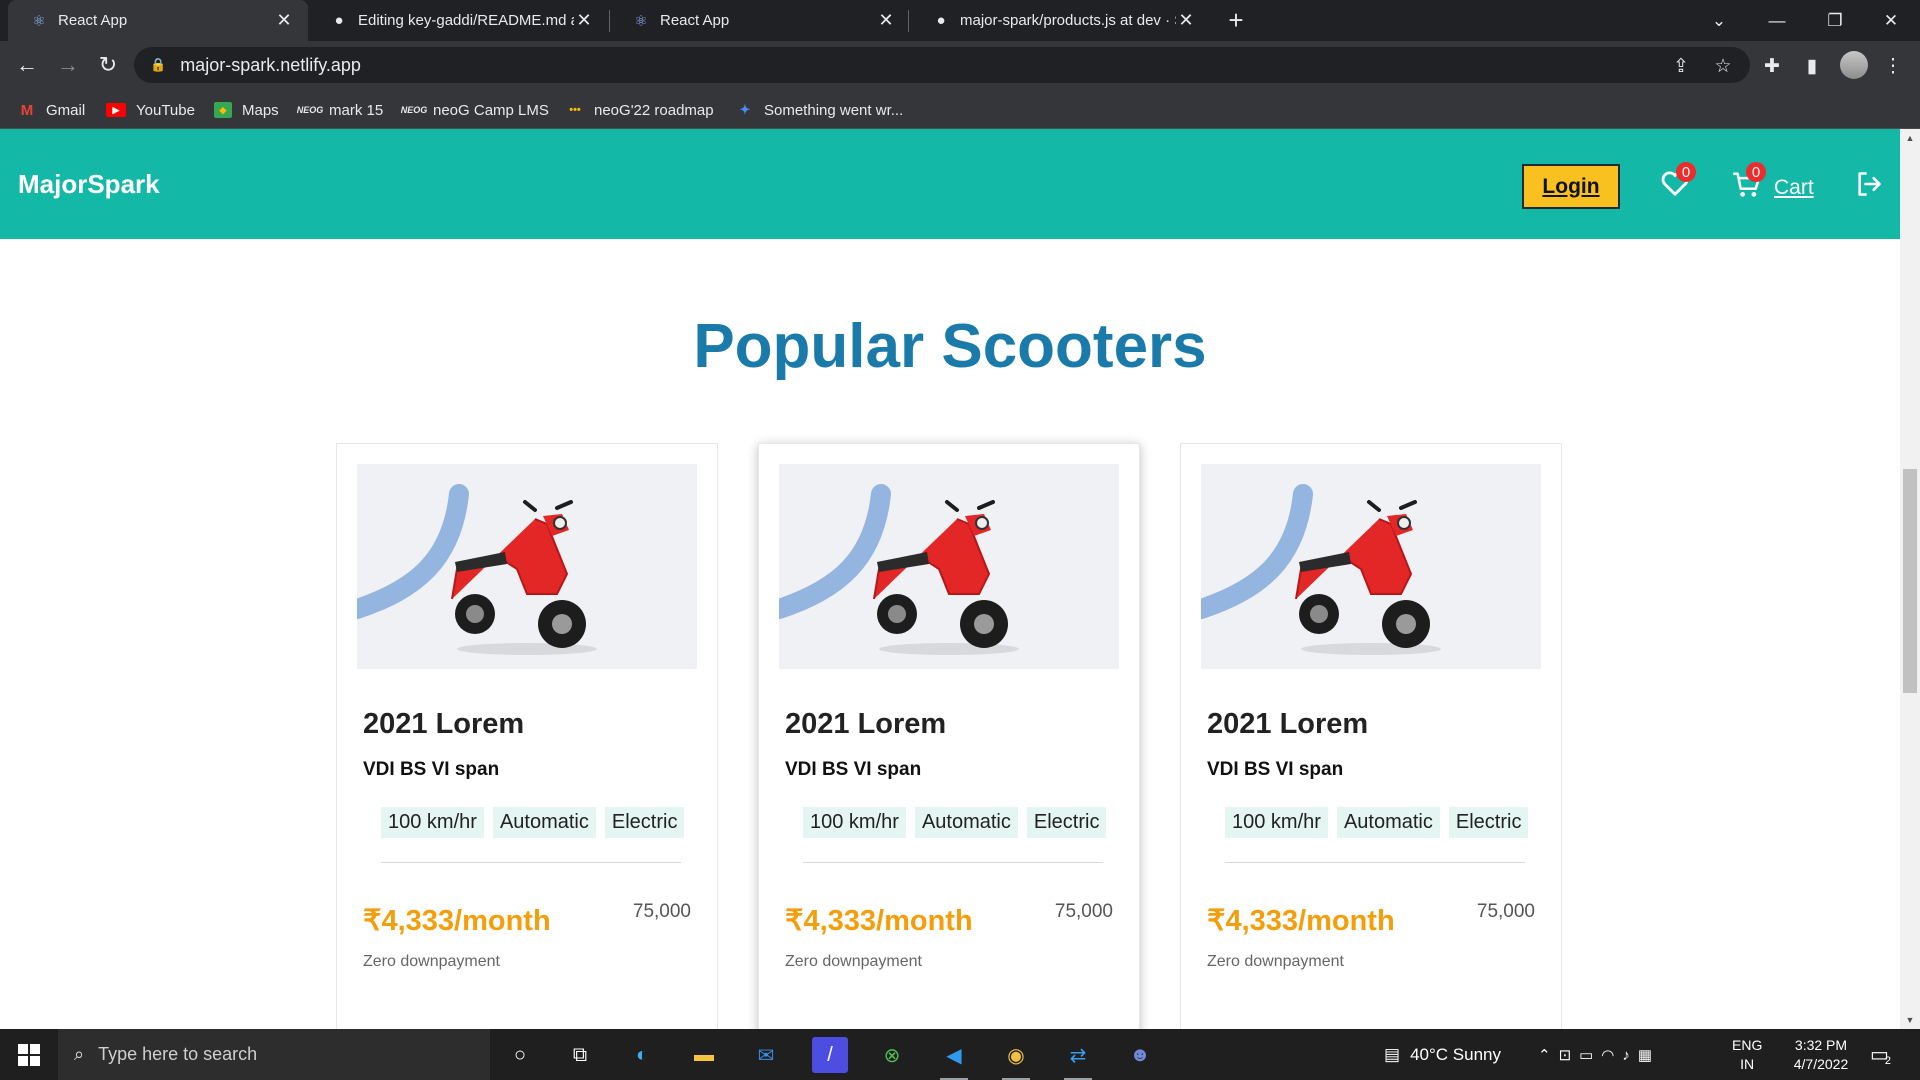  Describe the element at coordinates (1891, 20) in the screenshot. I see `window-close-icon: ✕` at that location.